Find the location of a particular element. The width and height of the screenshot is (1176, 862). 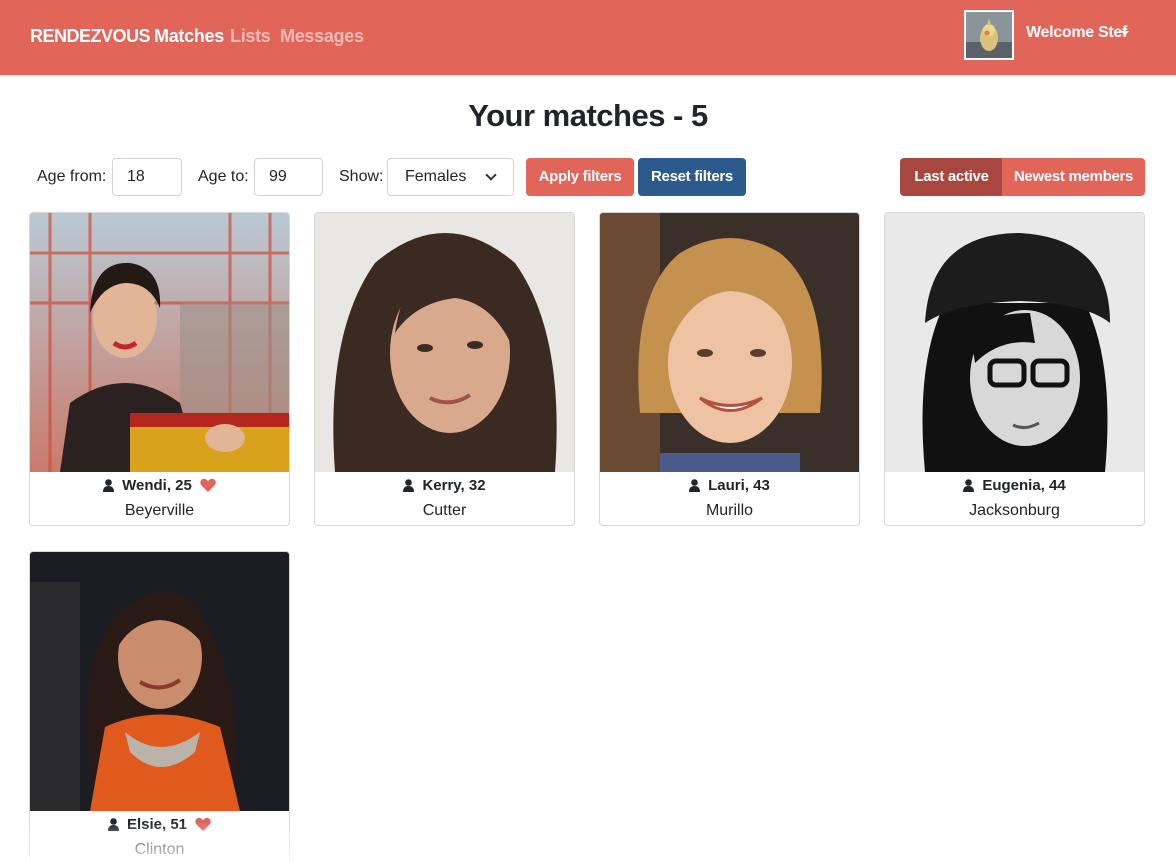

welcome-menu: Welcome Stef is located at coordinates (1076, 33).